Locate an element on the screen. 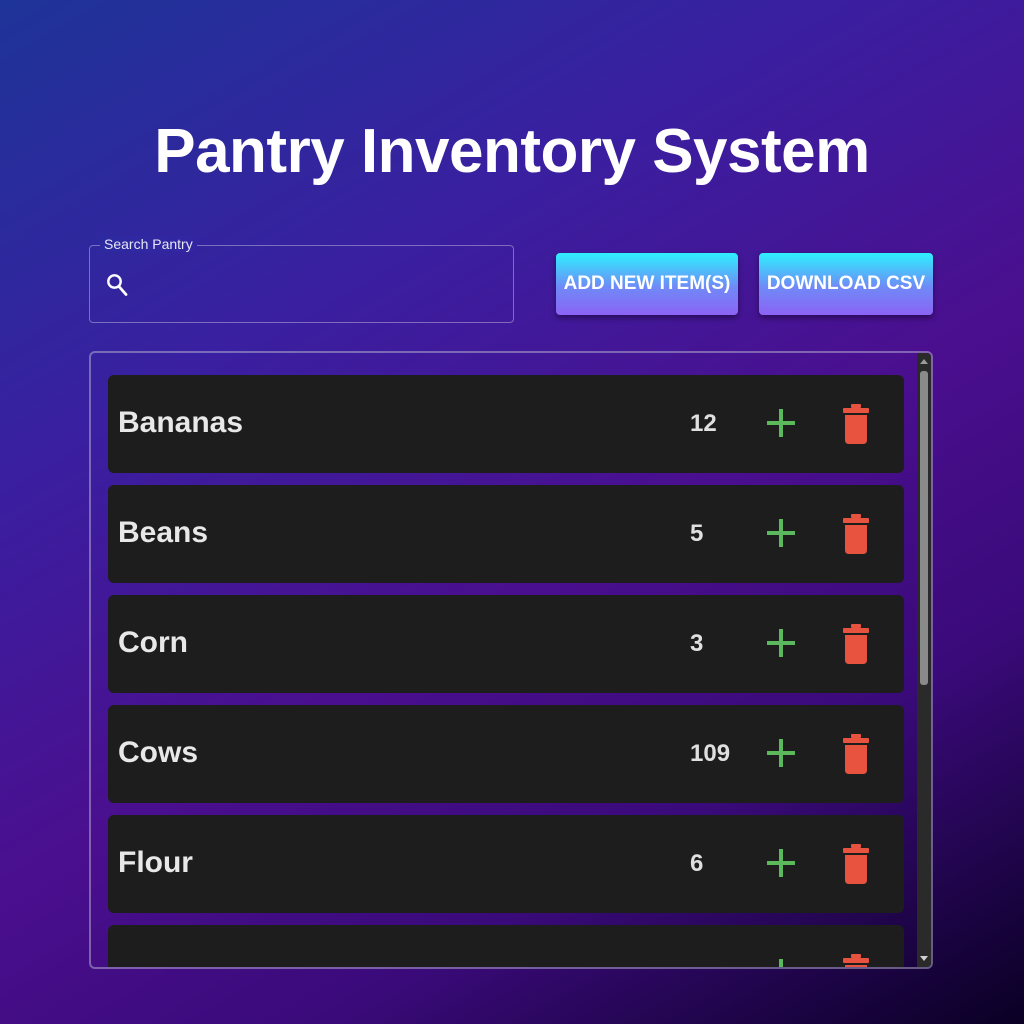 This screenshot has width=1024, height=1024. search-label: Search Pantry is located at coordinates (148, 244).